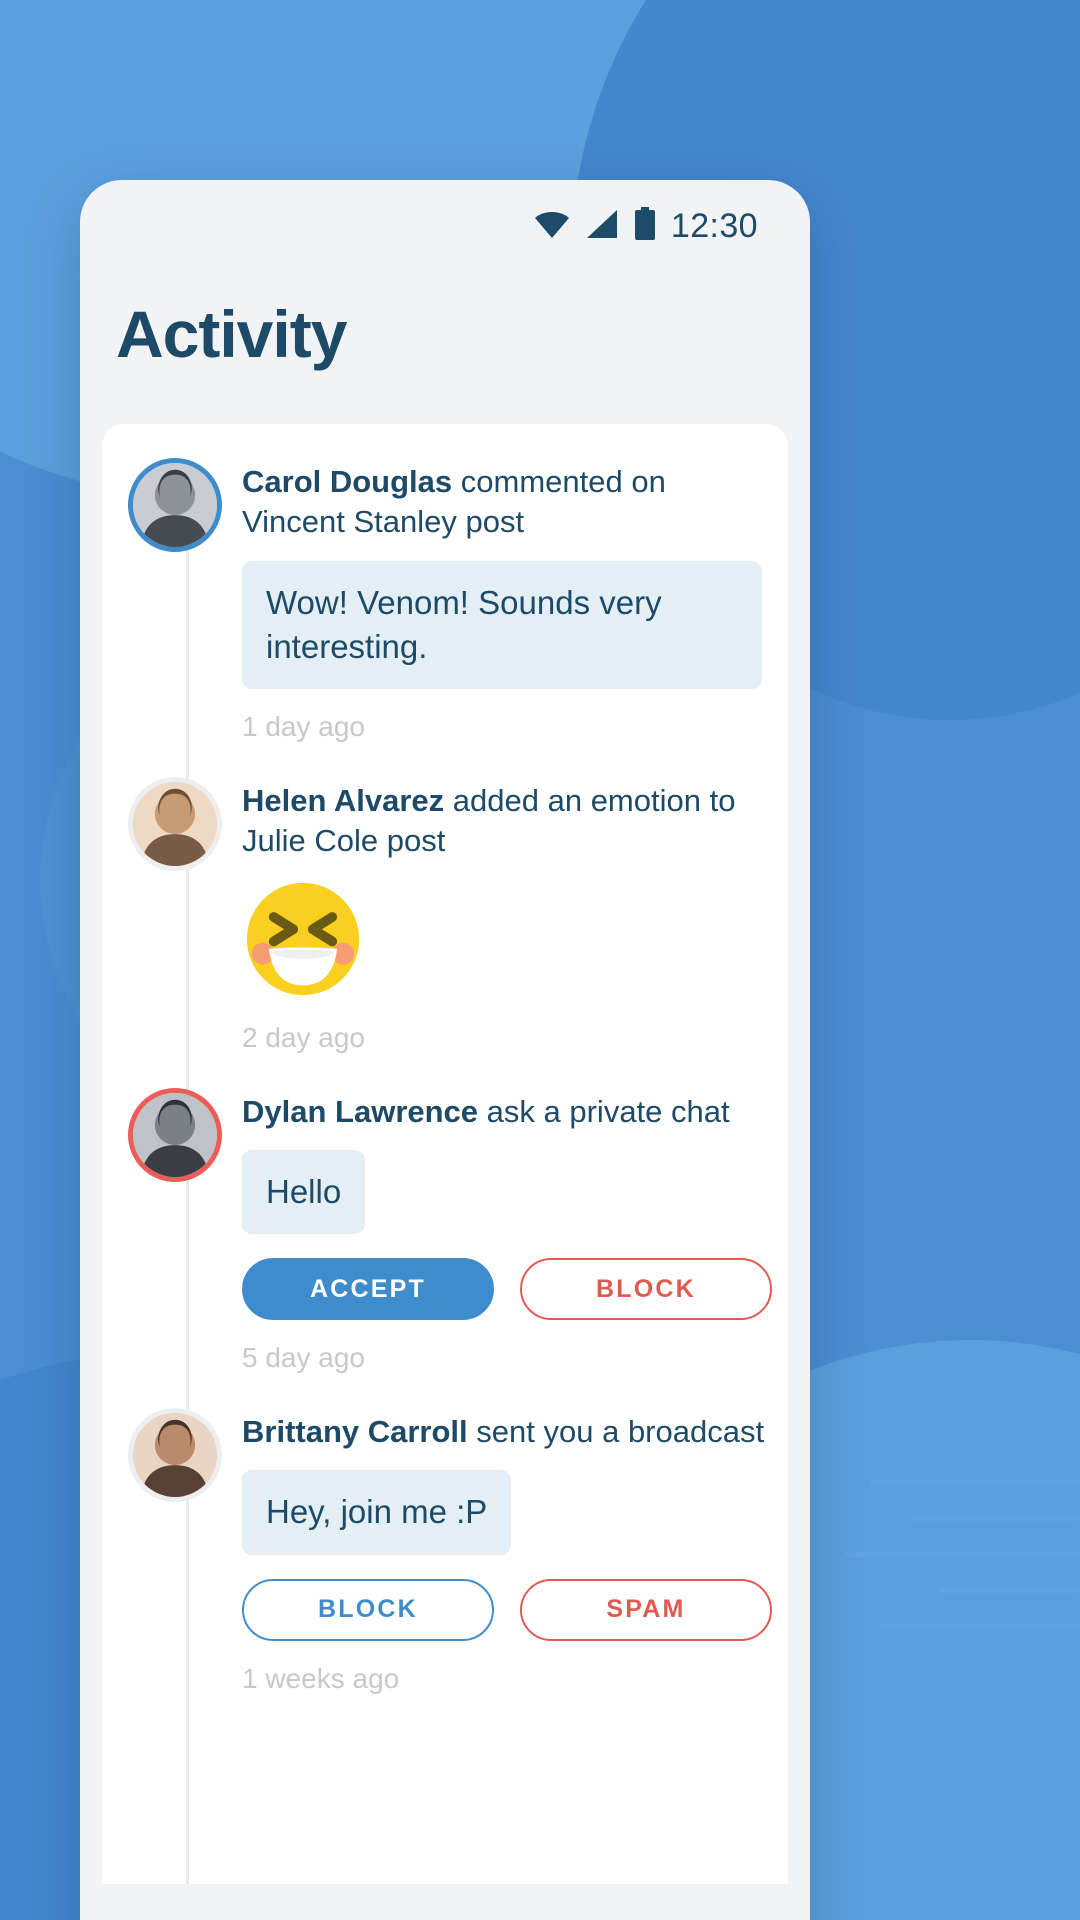 The height and width of the screenshot is (1920, 1080). What do you see at coordinates (502, 625) in the screenshot?
I see `message-bubble: Wow! Venom! Sounds very interesting.` at bounding box center [502, 625].